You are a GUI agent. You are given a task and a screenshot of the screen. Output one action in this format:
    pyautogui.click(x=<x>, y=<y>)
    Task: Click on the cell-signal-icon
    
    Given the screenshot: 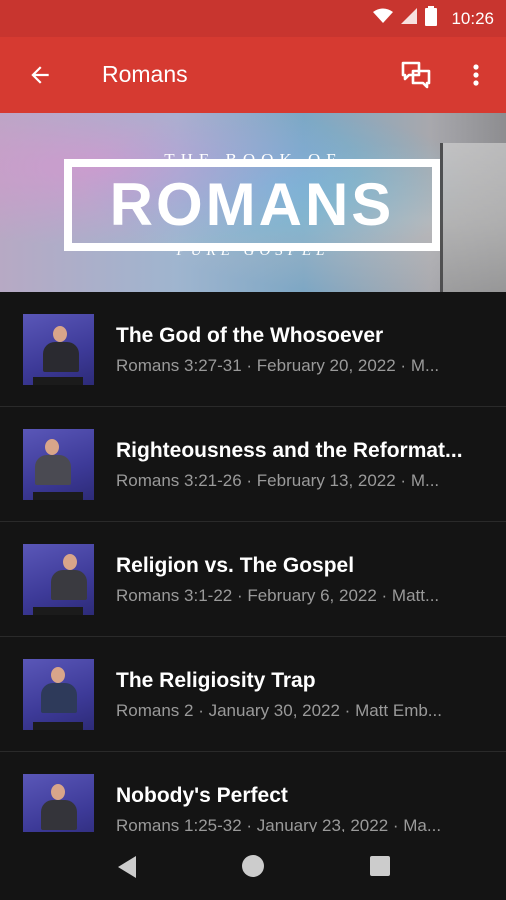 What is the action you would take?
    pyautogui.click(x=409, y=18)
    